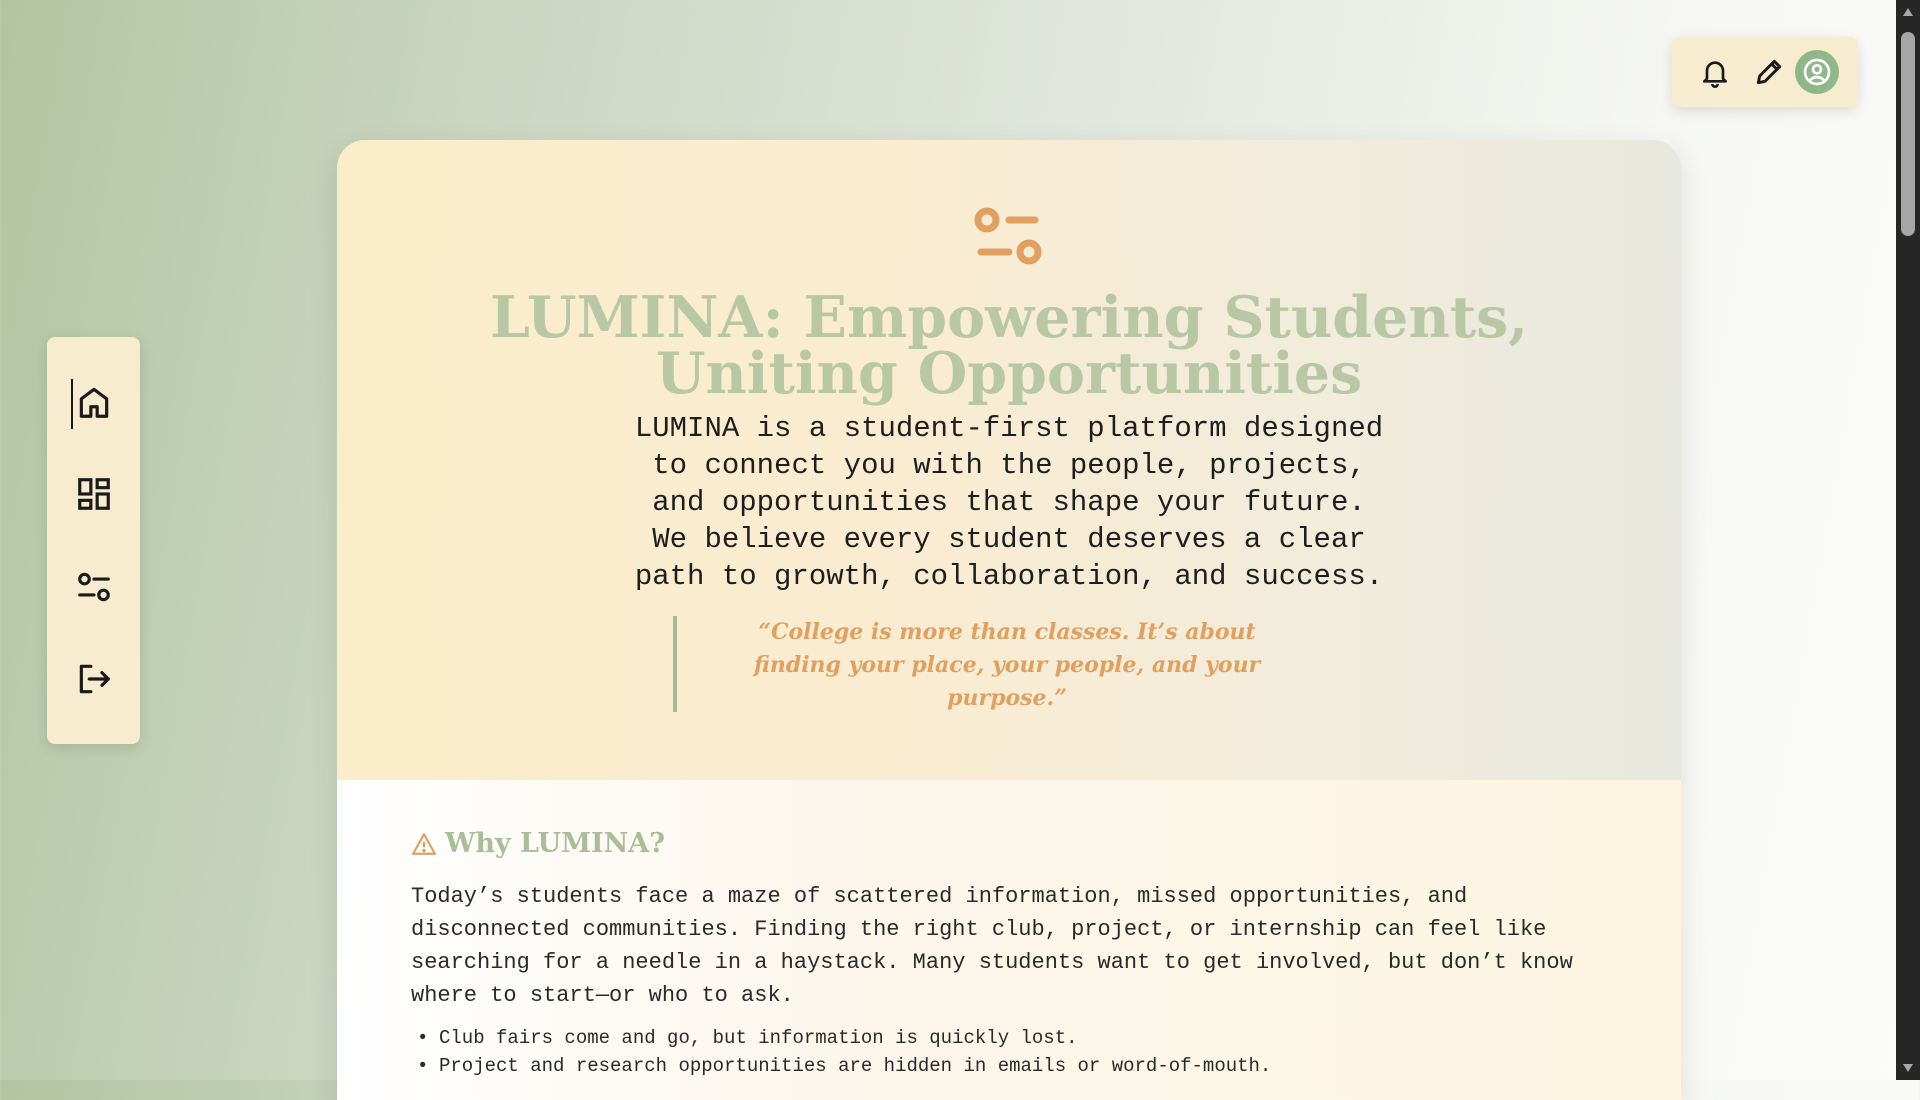  I want to click on sidebar-item-logout, so click(93, 679).